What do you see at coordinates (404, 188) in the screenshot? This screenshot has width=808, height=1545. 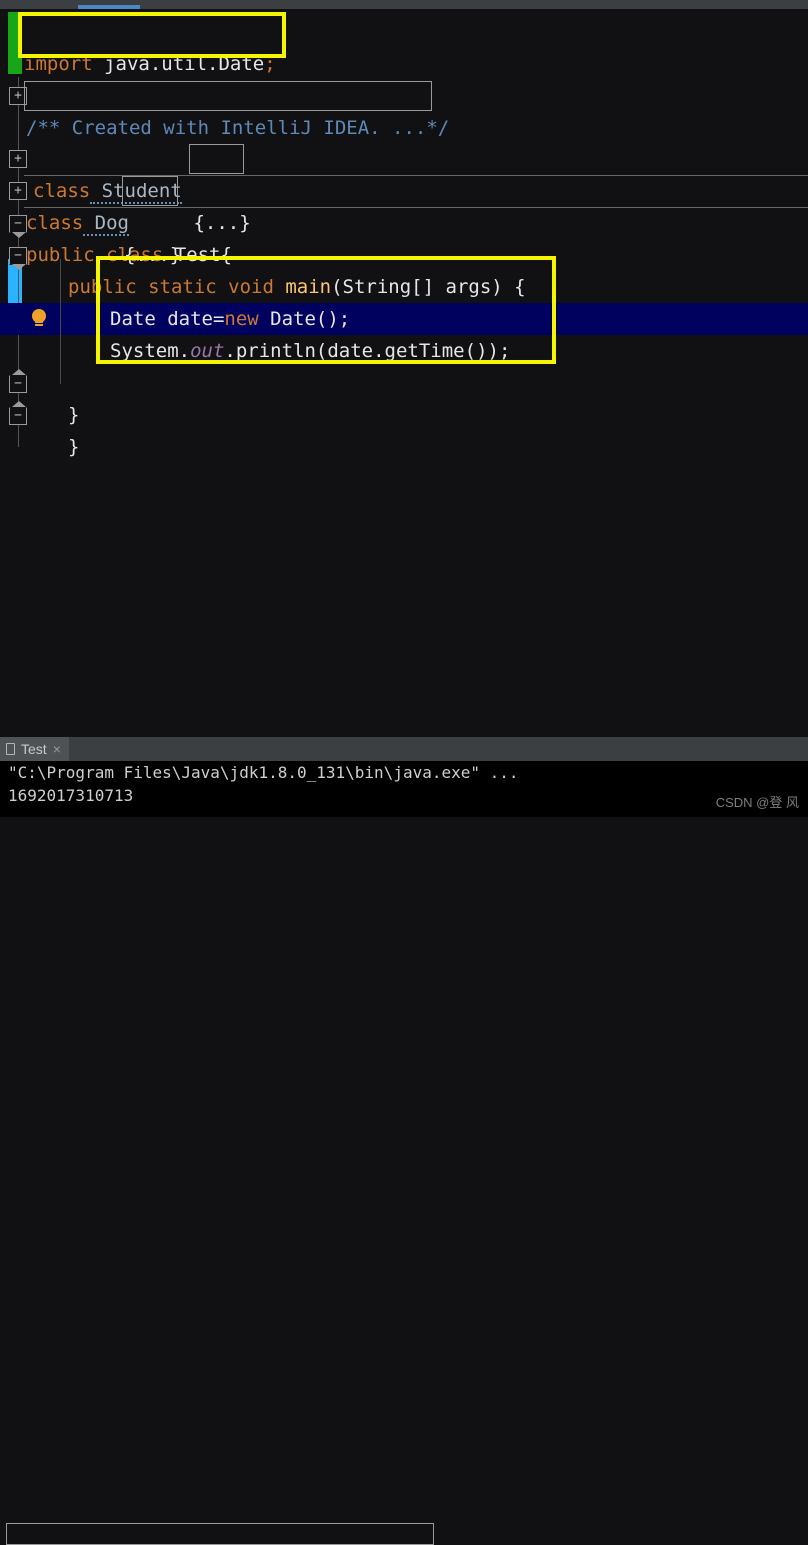 I see `code-line-5: class Student {...}` at bounding box center [404, 188].